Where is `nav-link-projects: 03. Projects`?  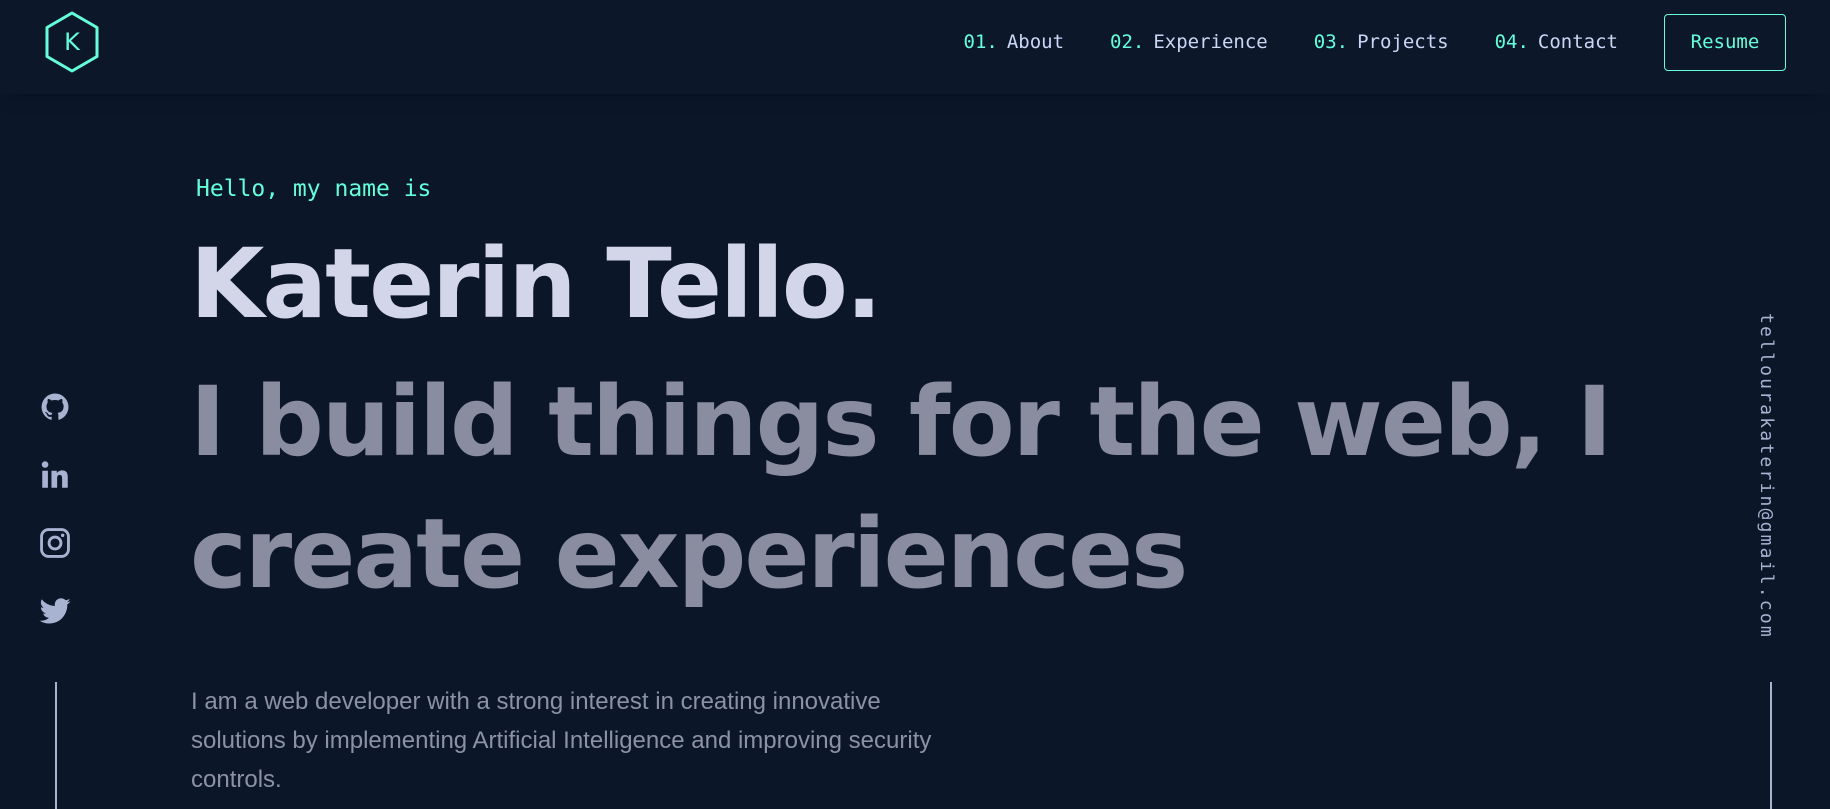
nav-link-projects: 03. Projects is located at coordinates (1381, 42).